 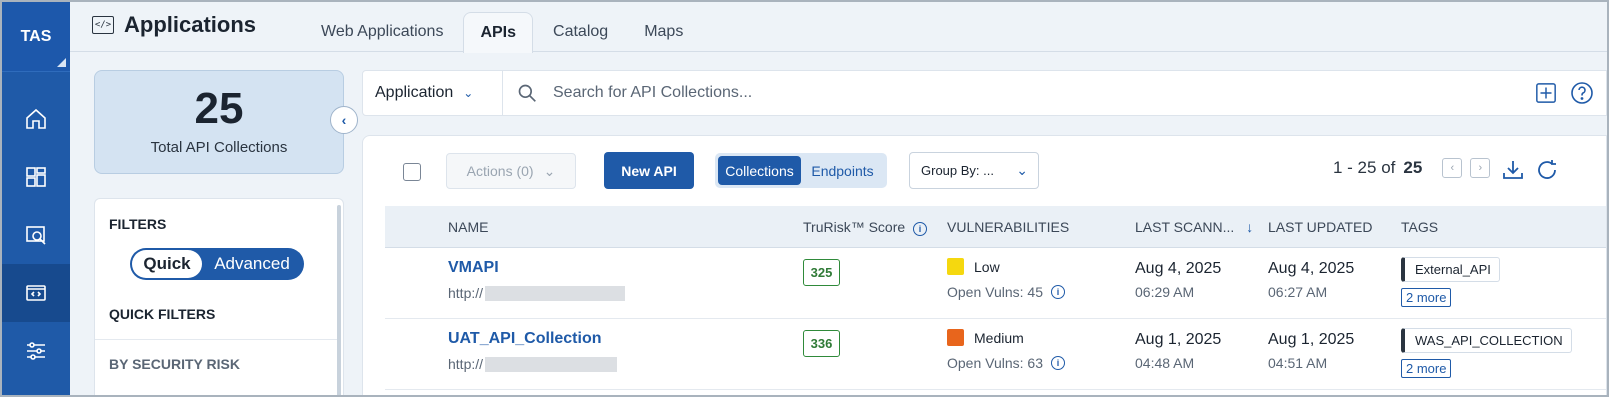 I want to click on brand-switcher: TAS, so click(x=36, y=37).